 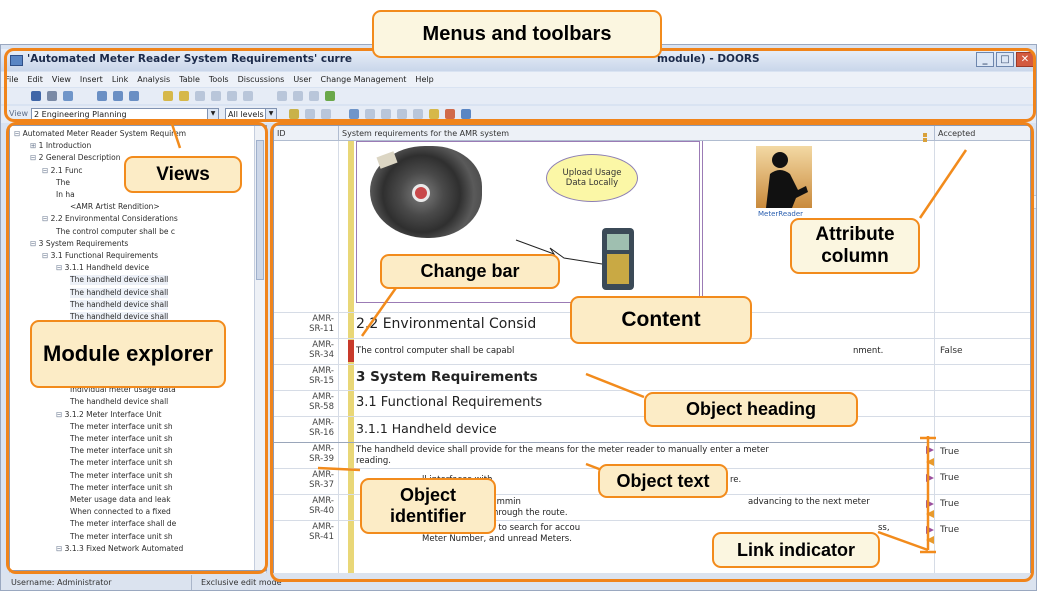 I want to click on callout-attribute-column: Attribute column, so click(x=855, y=246).